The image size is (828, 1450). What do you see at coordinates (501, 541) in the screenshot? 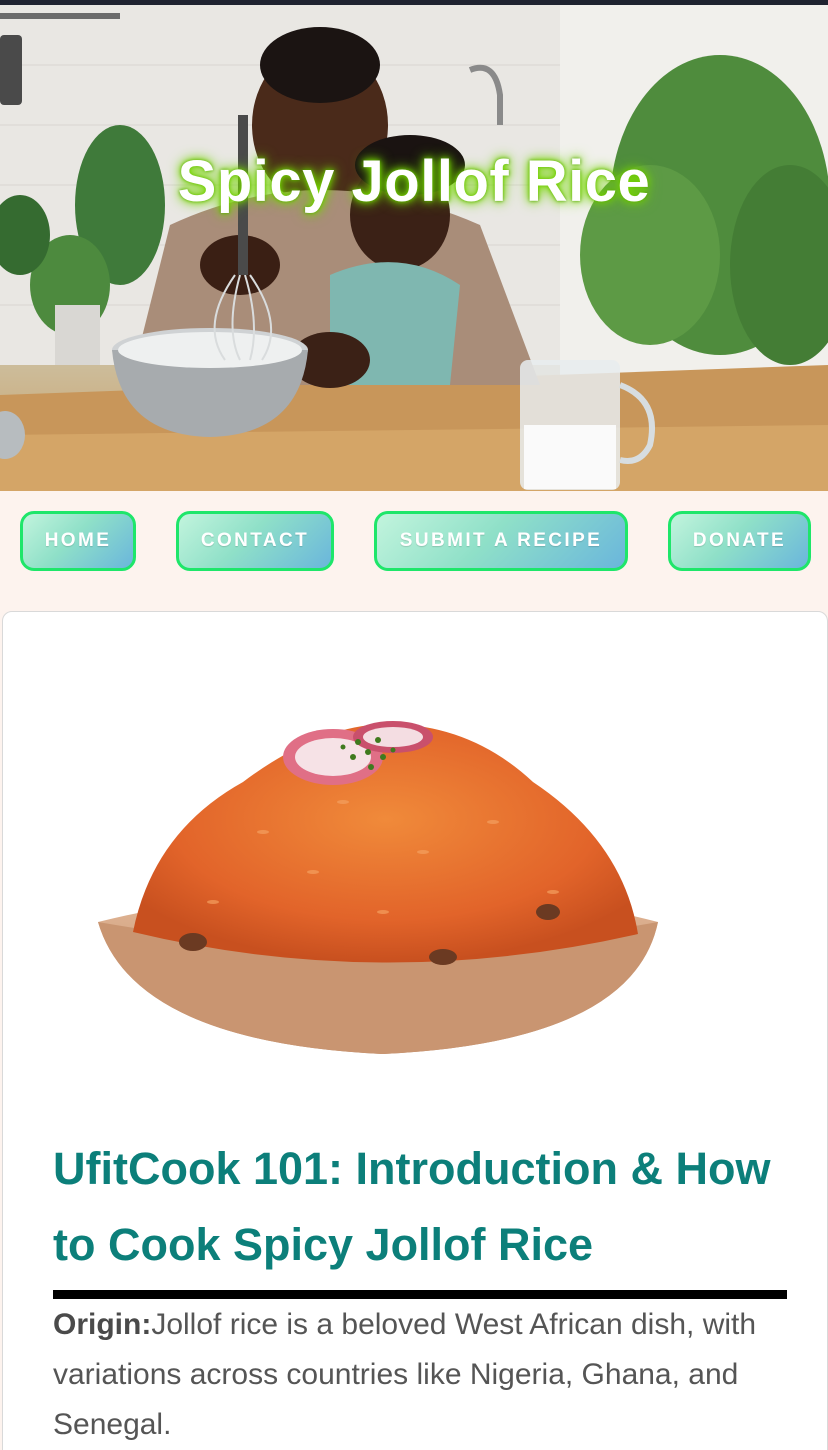
I see `nav-submit-recipe-button: SUBMIT A RECIPE` at bounding box center [501, 541].